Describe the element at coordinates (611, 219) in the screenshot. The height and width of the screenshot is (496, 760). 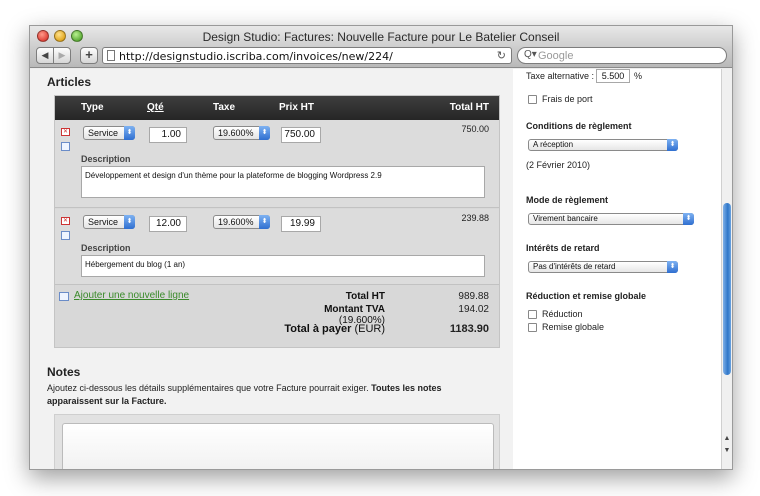
I see `mode-select: Virement bancaire ⬍` at that location.